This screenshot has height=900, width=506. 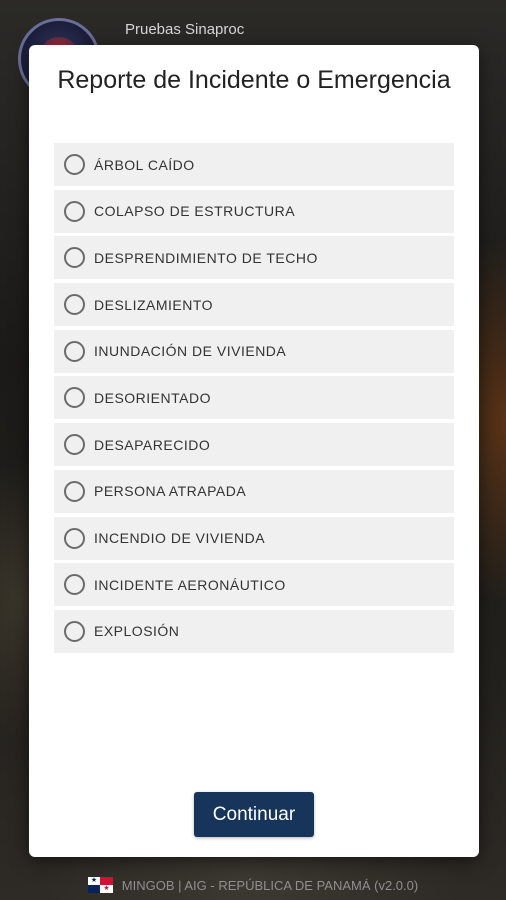 What do you see at coordinates (144, 164) in the screenshot?
I see `option-label: ÁRBOL CAÍDO` at bounding box center [144, 164].